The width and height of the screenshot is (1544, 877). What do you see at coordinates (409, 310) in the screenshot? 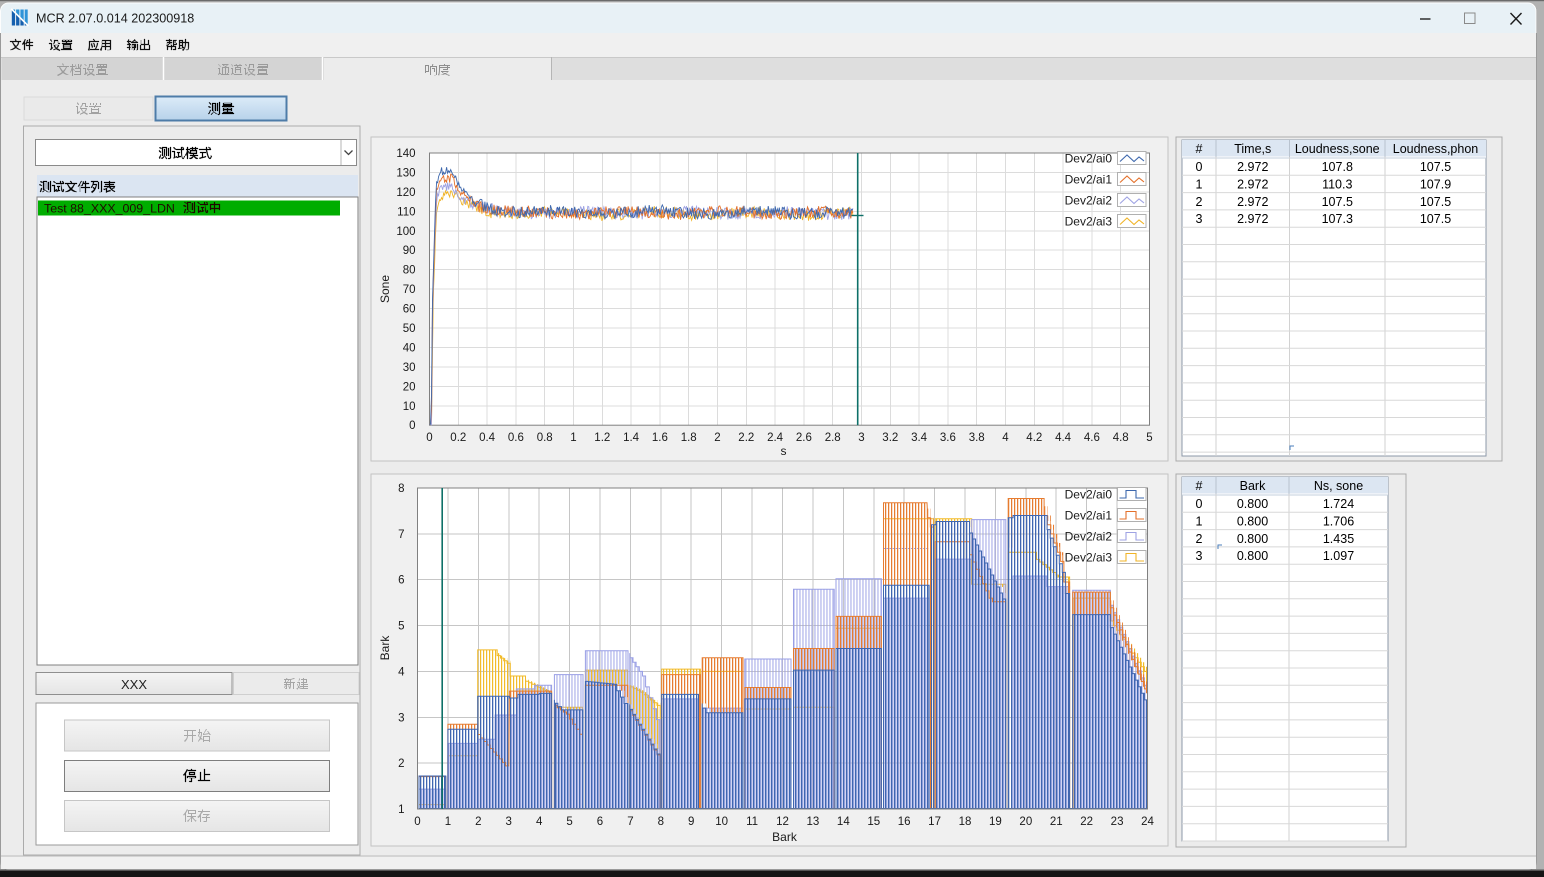
I see `svg-text: 60` at bounding box center [409, 310].